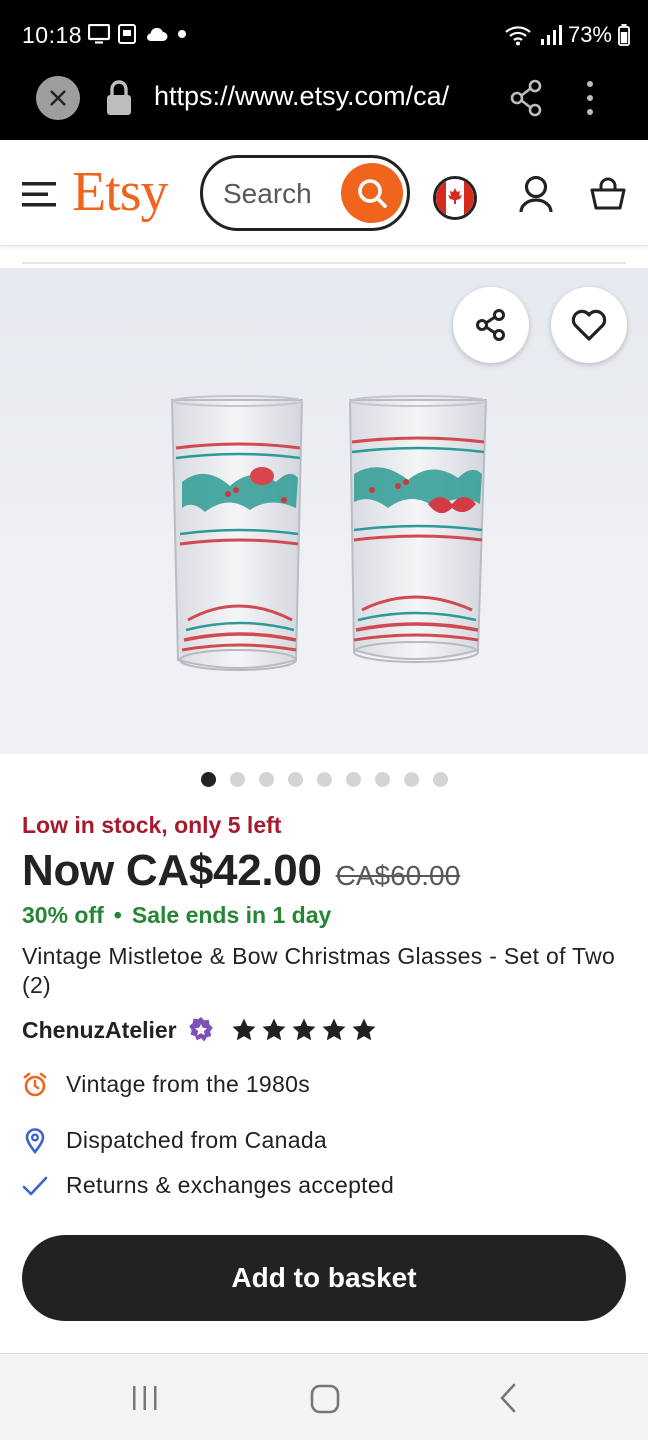  I want to click on carousel-dots-list, so click(324, 779).